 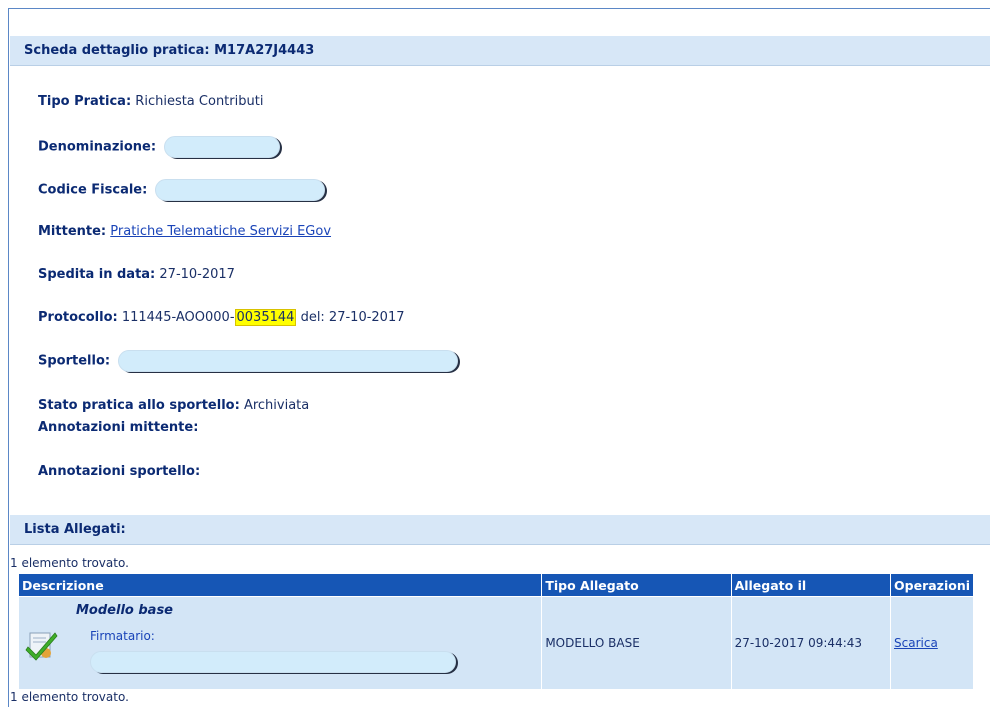 What do you see at coordinates (916, 643) in the screenshot?
I see `scarica-link: Scarica` at bounding box center [916, 643].